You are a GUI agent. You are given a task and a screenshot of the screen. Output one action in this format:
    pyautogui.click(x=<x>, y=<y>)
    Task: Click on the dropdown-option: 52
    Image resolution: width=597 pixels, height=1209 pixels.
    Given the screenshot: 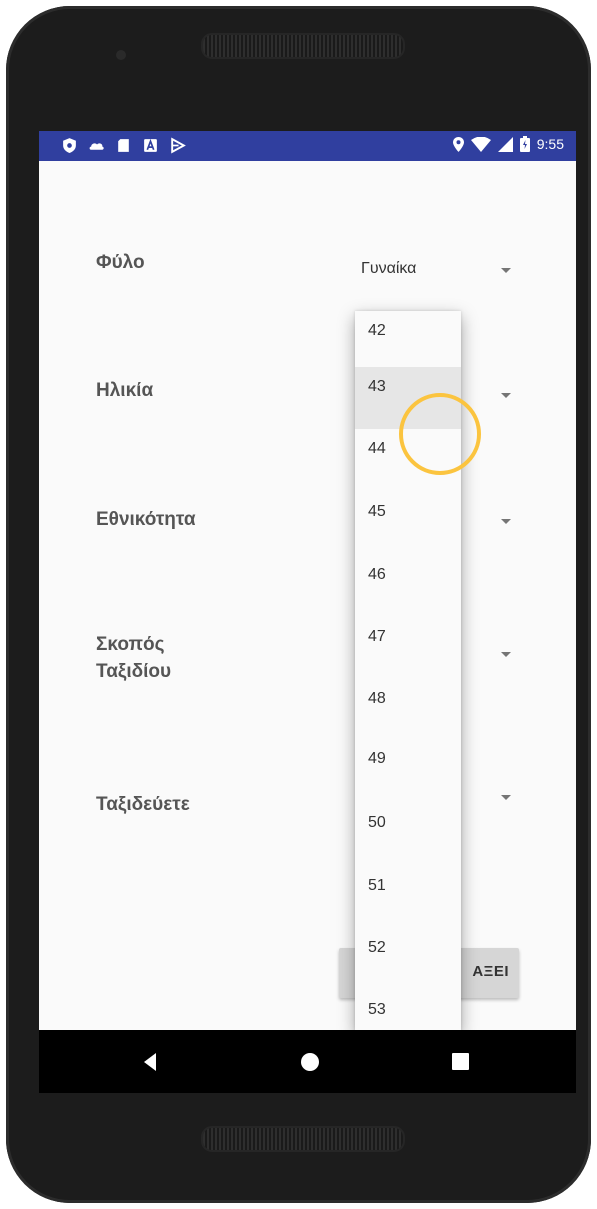 What is the action you would take?
    pyautogui.click(x=408, y=959)
    